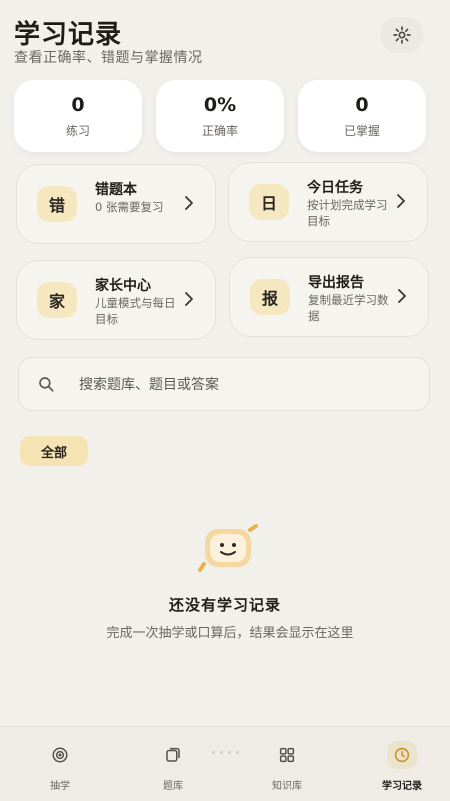 This screenshot has height=801, width=450. Describe the element at coordinates (173, 755) in the screenshot. I see `cards-icon` at that location.